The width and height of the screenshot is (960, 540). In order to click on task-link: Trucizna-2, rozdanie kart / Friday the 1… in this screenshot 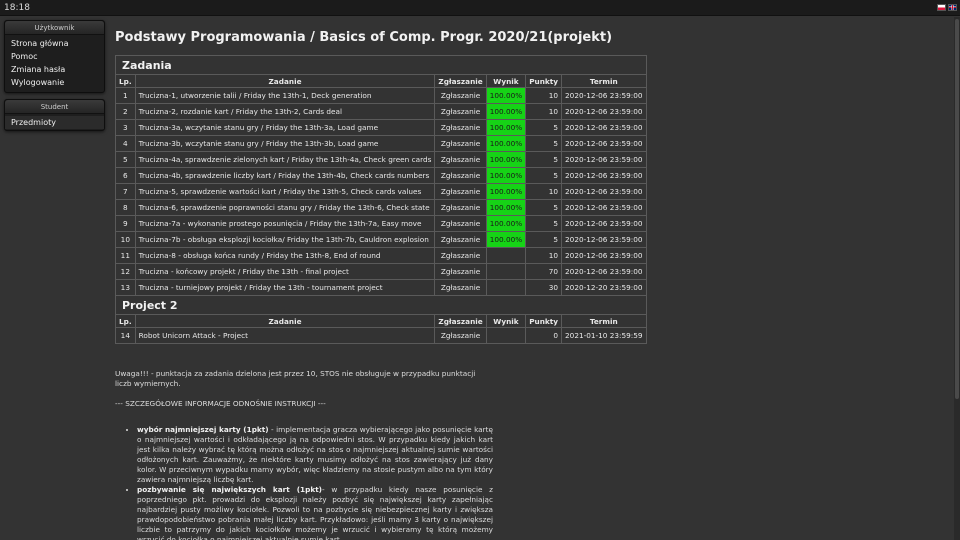, I will do `click(285, 111)`.